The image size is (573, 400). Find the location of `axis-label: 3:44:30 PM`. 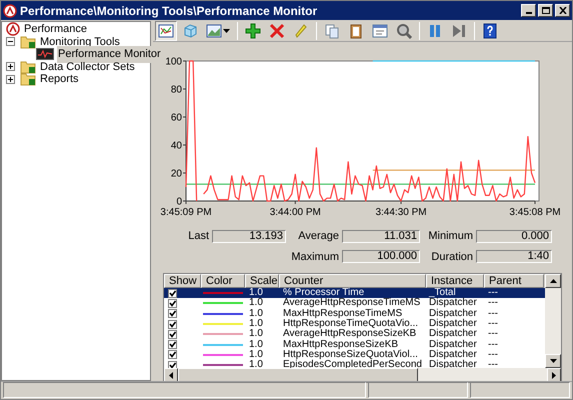

axis-label: 3:44:30 PM is located at coordinates (401, 212).